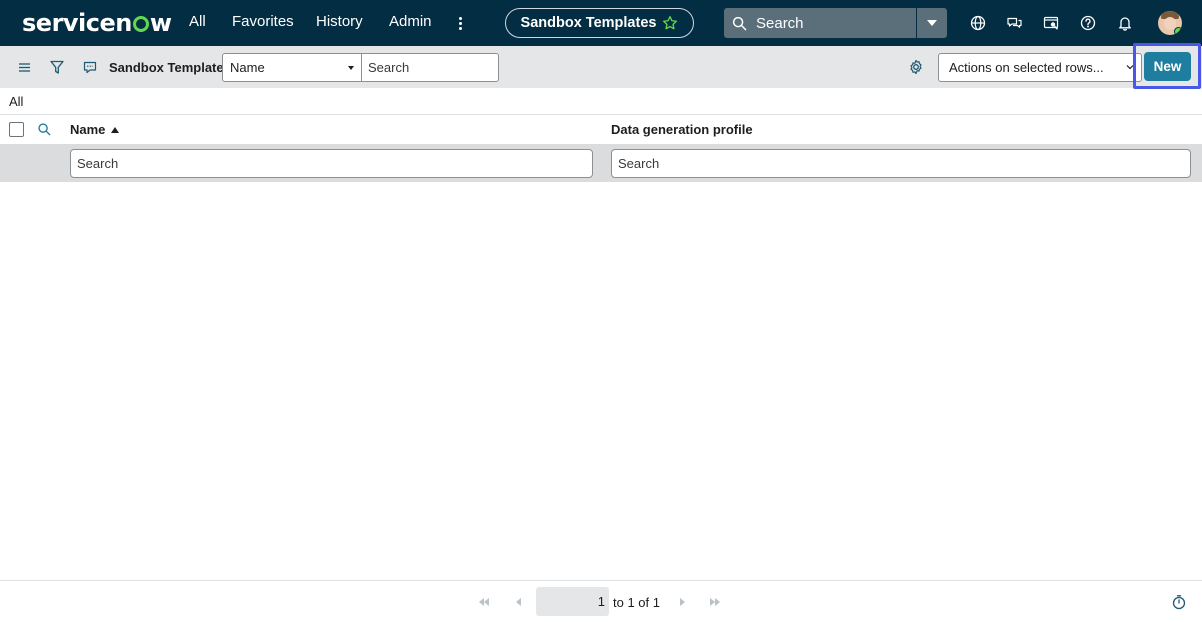 The image size is (1202, 622). I want to click on response-time-icon, so click(1179, 602).